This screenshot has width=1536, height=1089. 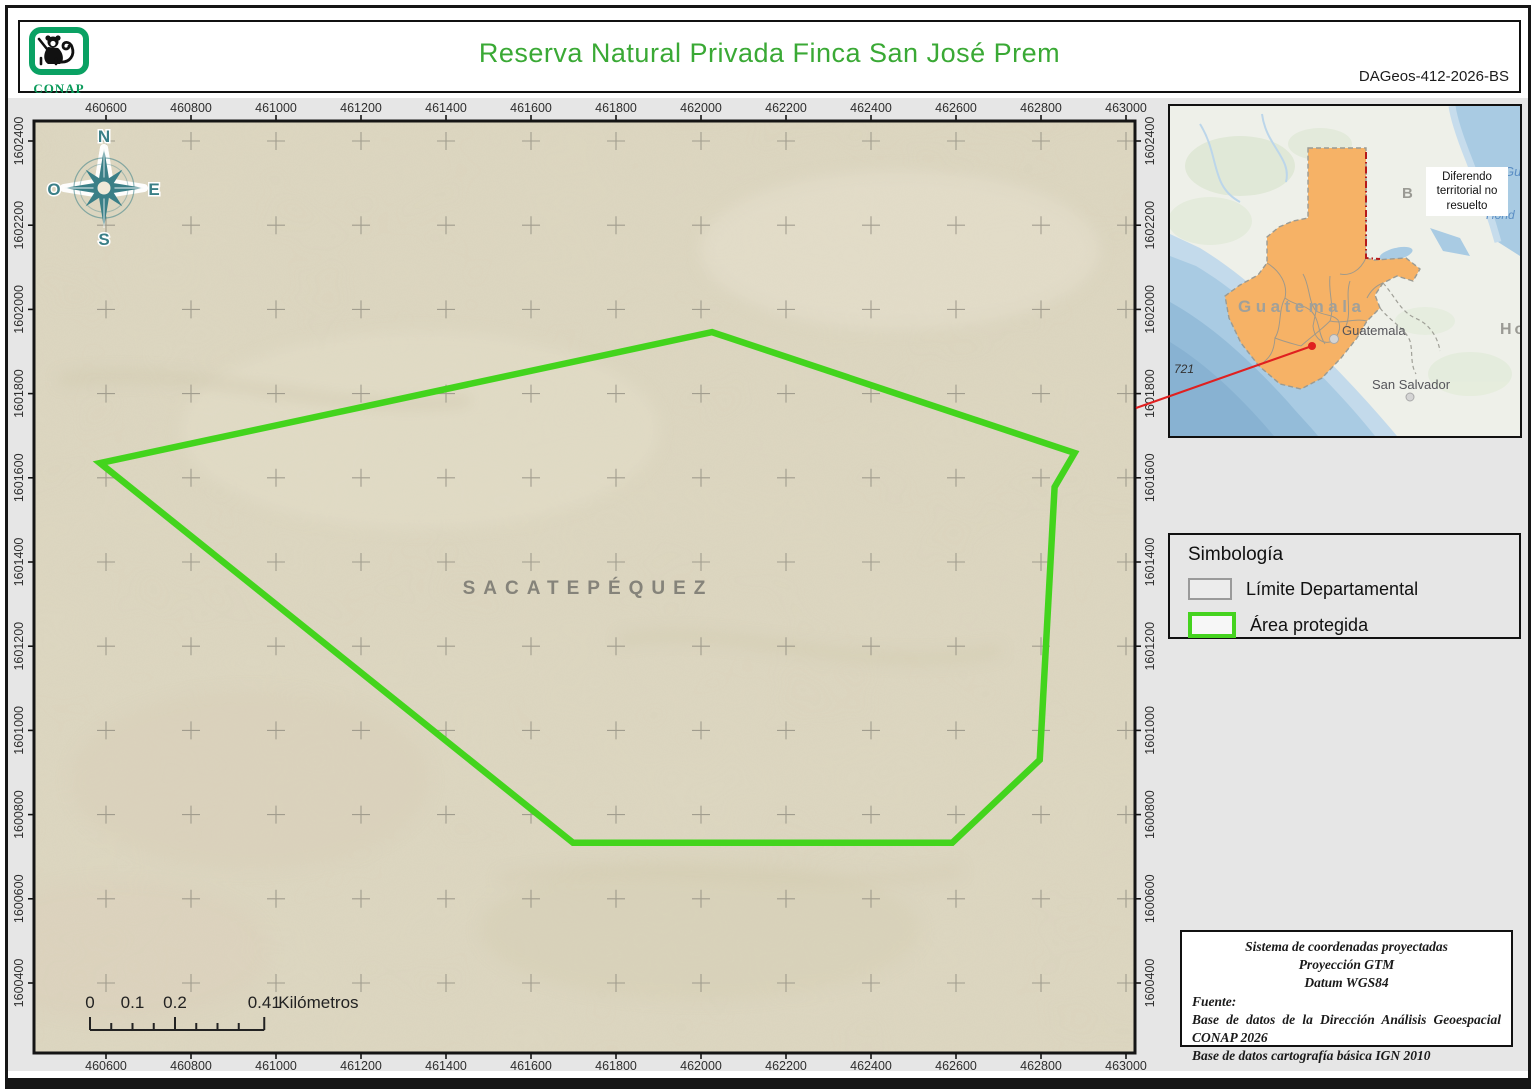 What do you see at coordinates (1212, 625) in the screenshot?
I see `protected-area-swatch` at bounding box center [1212, 625].